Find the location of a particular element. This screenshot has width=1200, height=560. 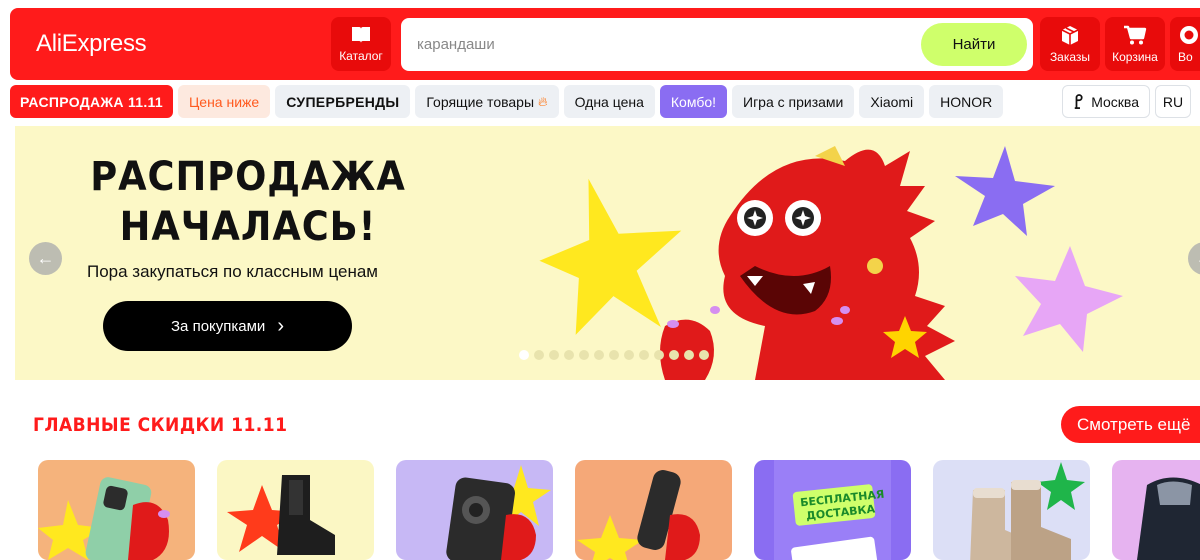

product-card-boots is located at coordinates (295, 510).